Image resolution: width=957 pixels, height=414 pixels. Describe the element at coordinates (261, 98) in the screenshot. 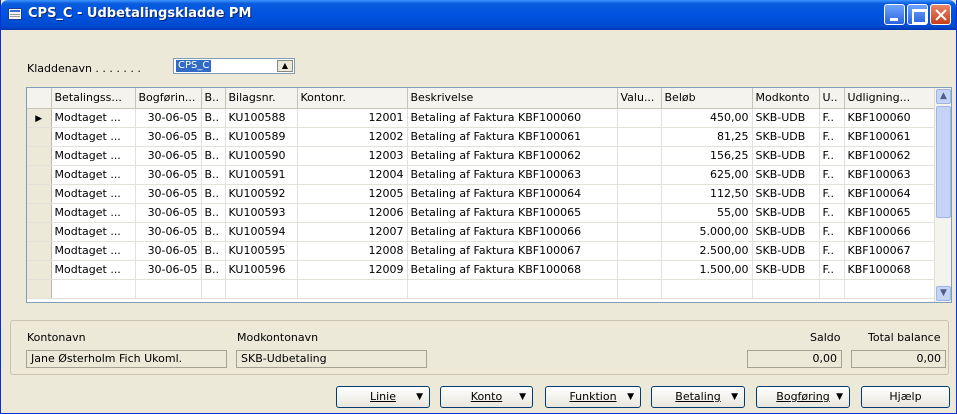

I see `column-header: Bilagsnr.` at that location.